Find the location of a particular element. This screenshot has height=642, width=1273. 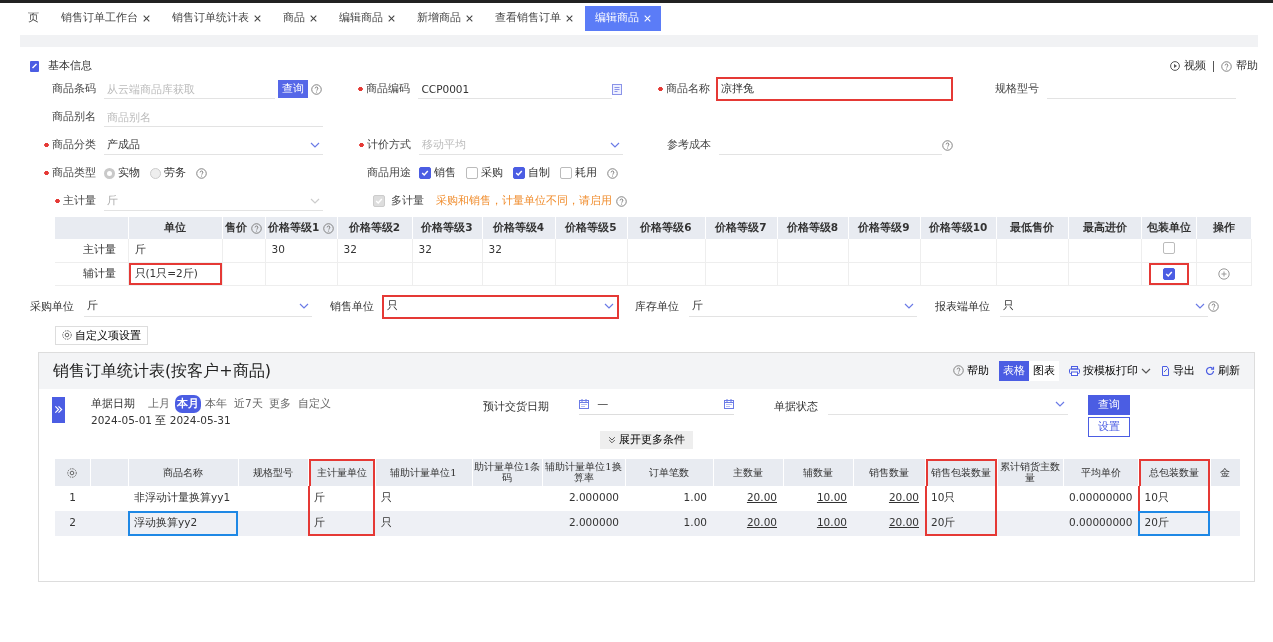

add-icon is located at coordinates (1223, 273).